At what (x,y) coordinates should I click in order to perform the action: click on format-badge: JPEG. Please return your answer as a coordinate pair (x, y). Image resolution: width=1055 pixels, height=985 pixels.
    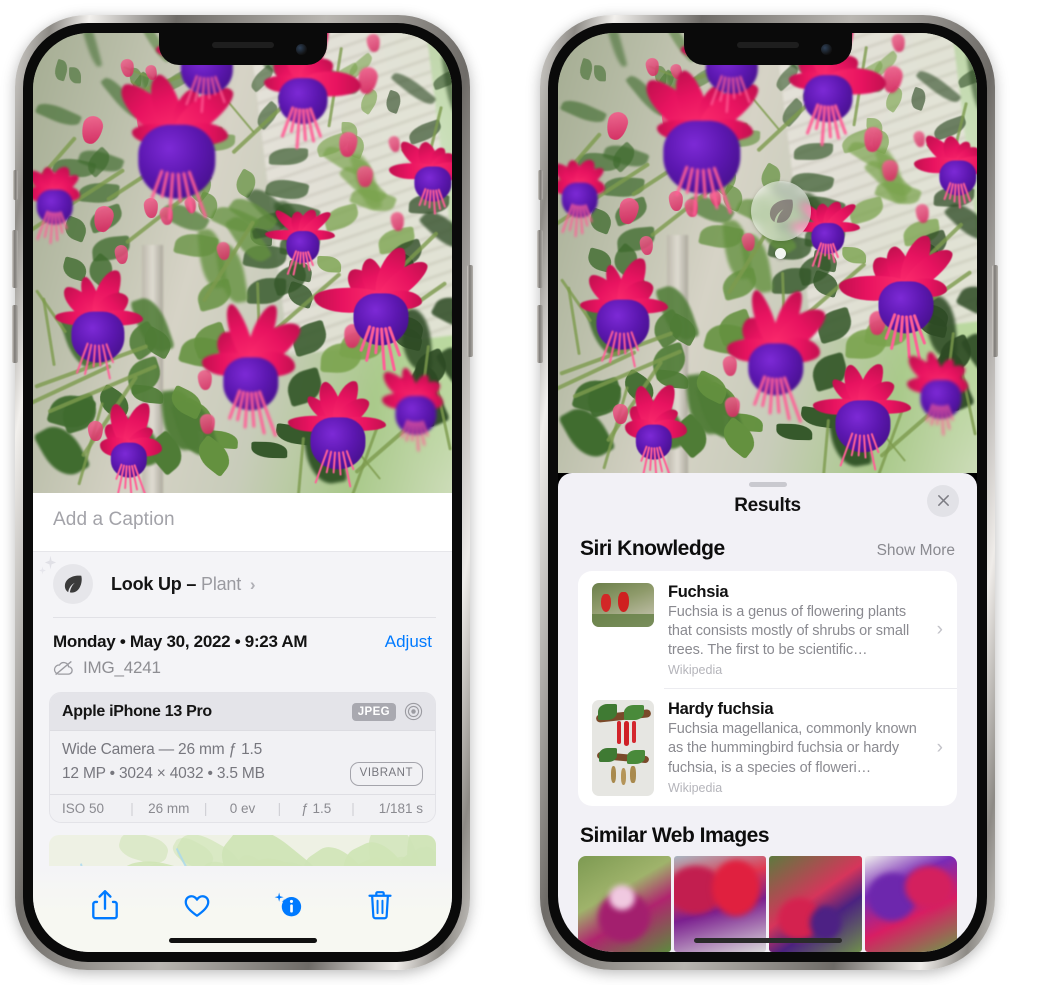
    Looking at the image, I should click on (373, 711).